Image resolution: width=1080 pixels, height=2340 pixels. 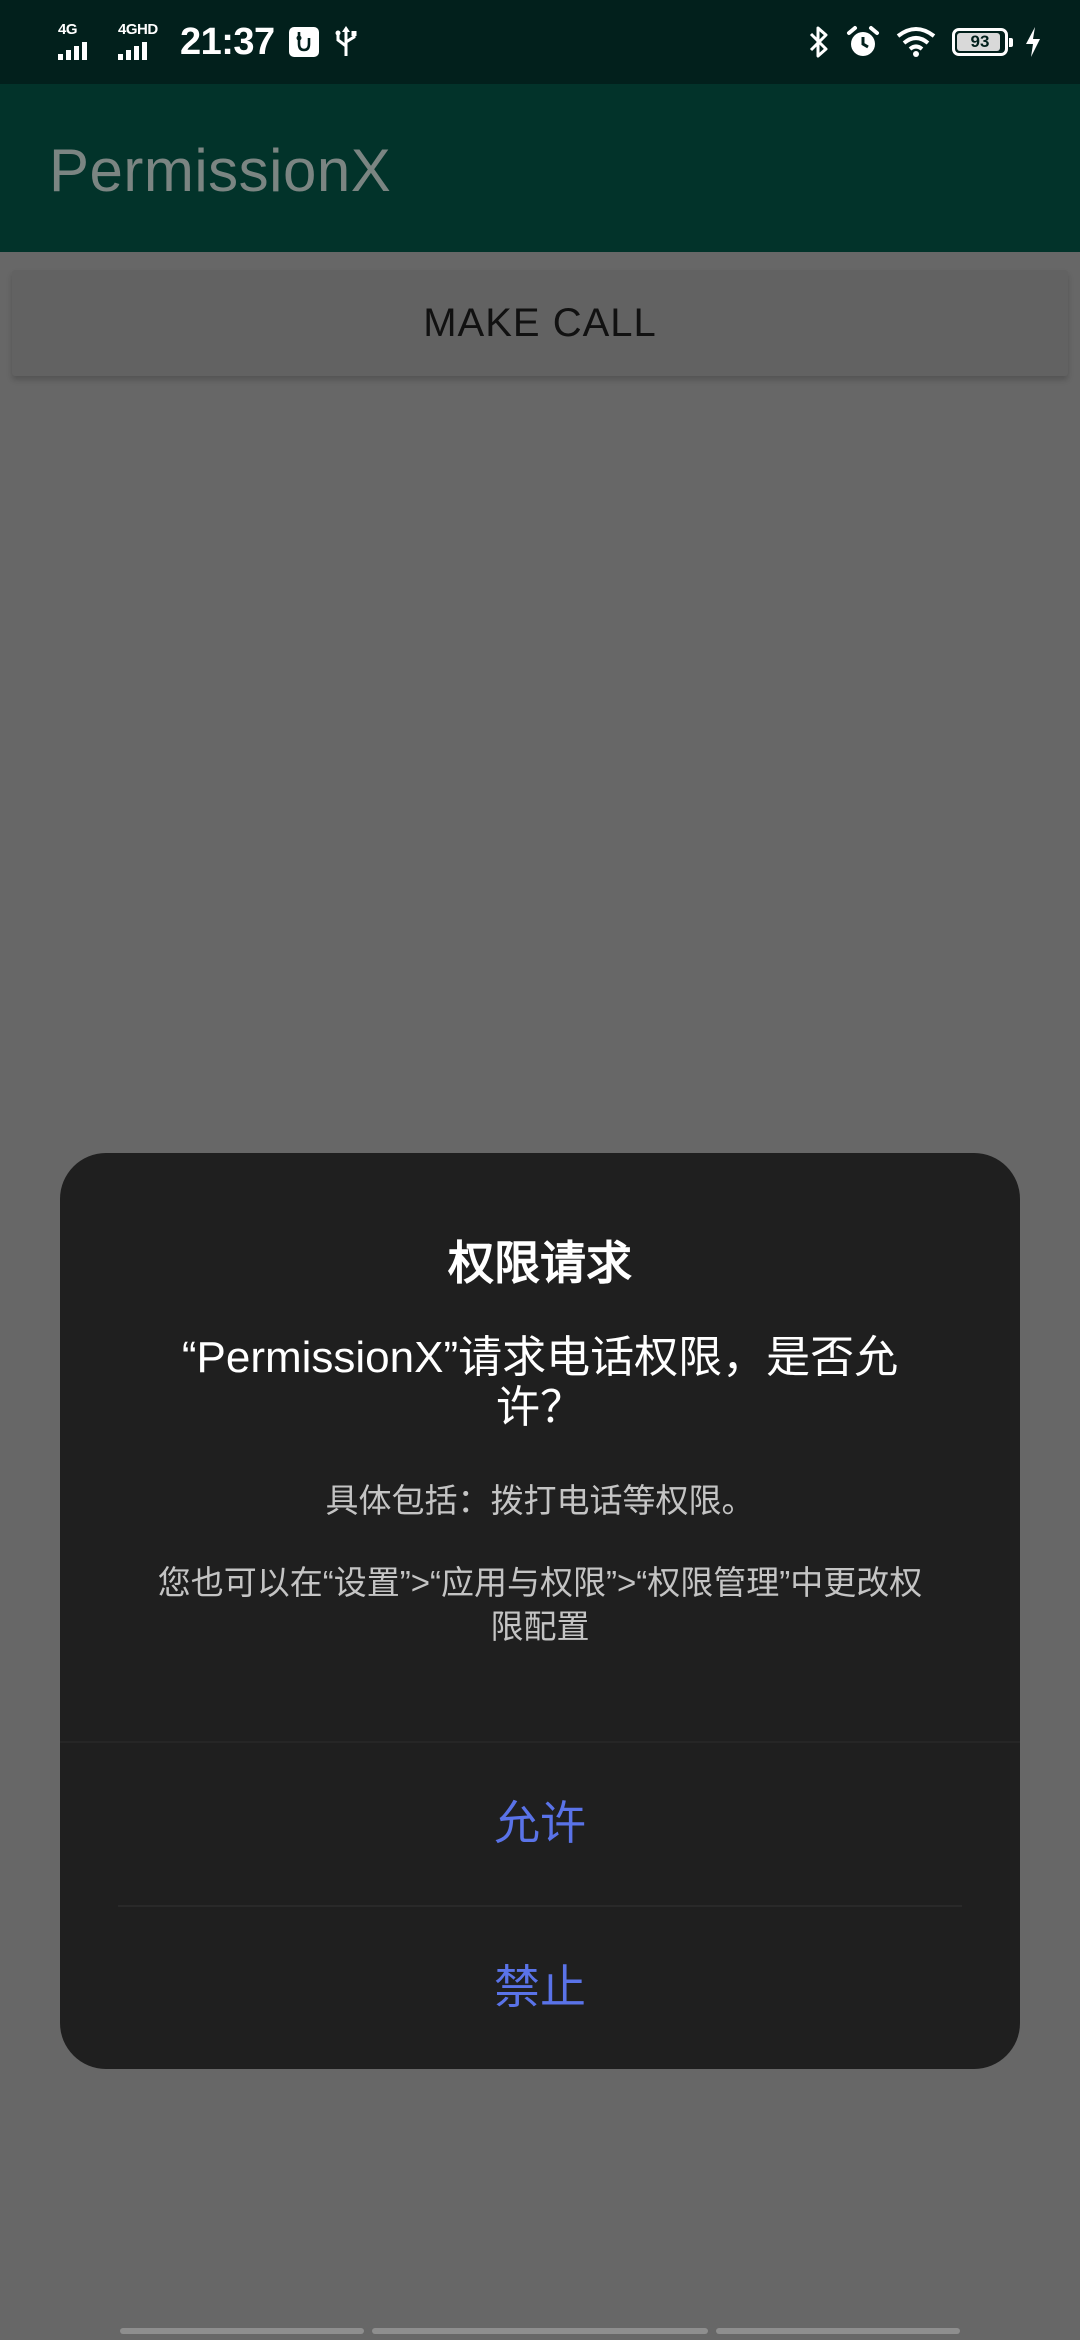 What do you see at coordinates (303, 42) in the screenshot?
I see `usb-debug-icon` at bounding box center [303, 42].